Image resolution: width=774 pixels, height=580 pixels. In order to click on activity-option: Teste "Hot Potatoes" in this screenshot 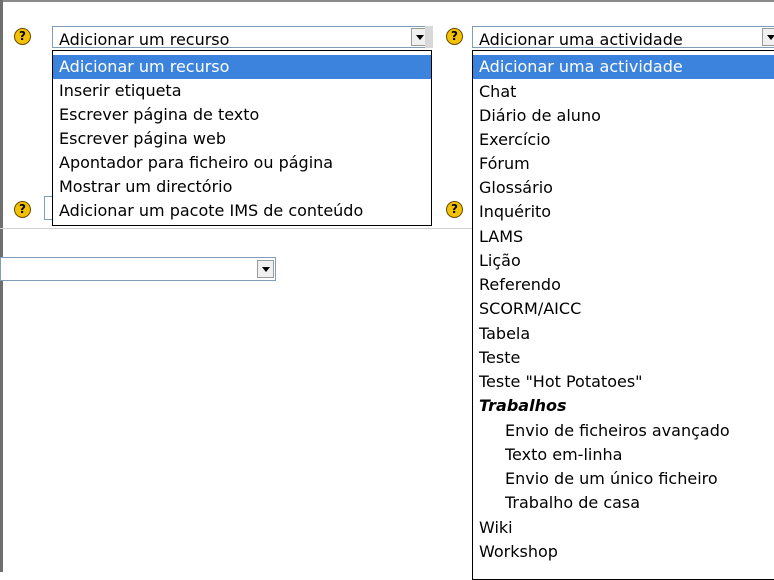, I will do `click(623, 382)`.